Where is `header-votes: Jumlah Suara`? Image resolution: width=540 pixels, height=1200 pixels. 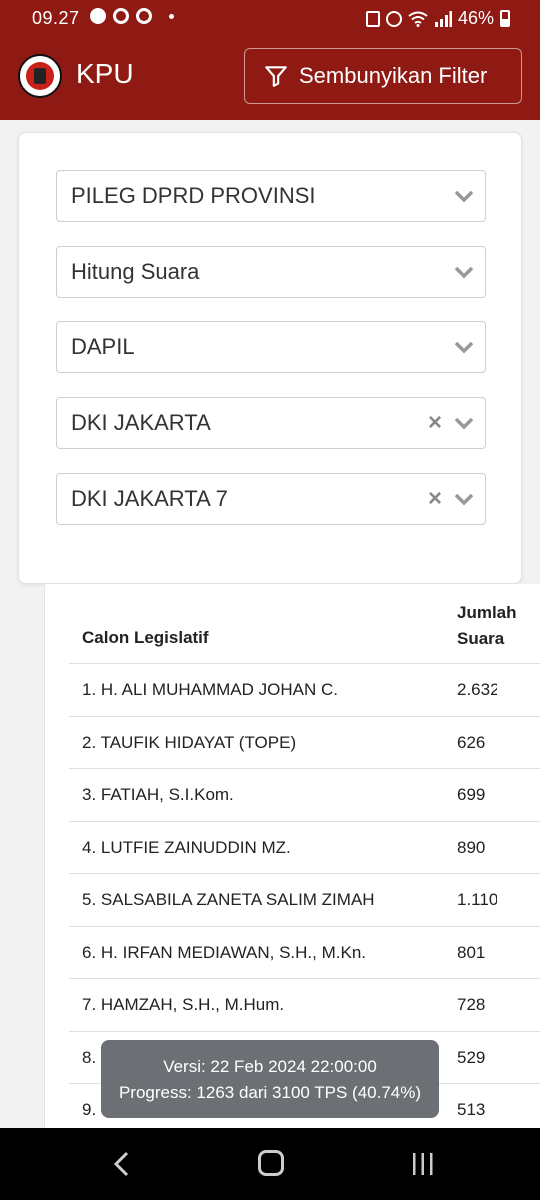
header-votes: Jumlah Suara is located at coordinates (487, 625).